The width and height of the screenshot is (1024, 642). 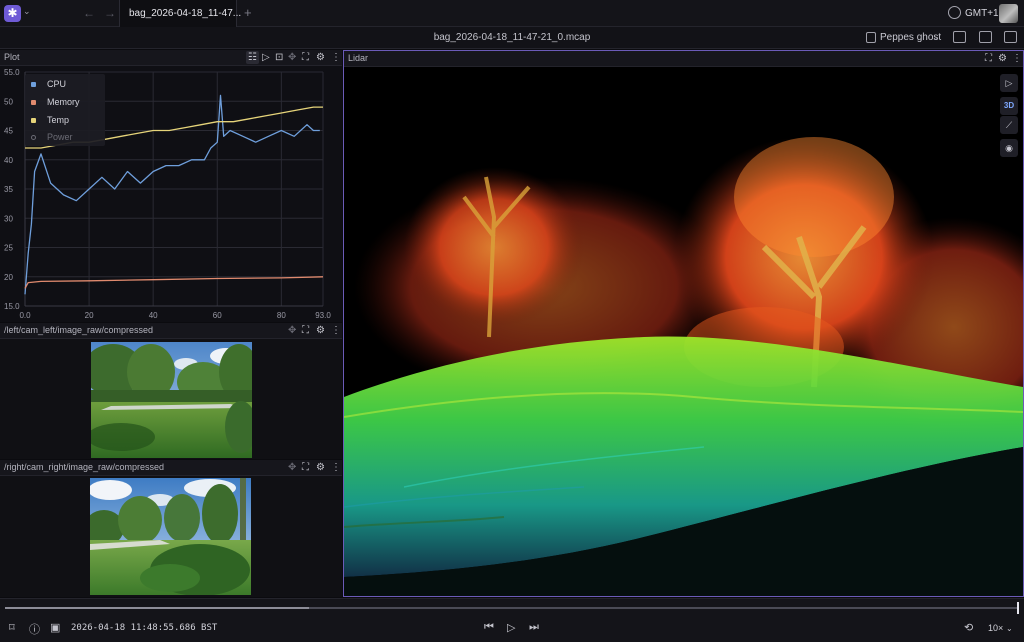 What do you see at coordinates (8, 189) in the screenshot?
I see `y-tick-label: 35` at bounding box center [8, 189].